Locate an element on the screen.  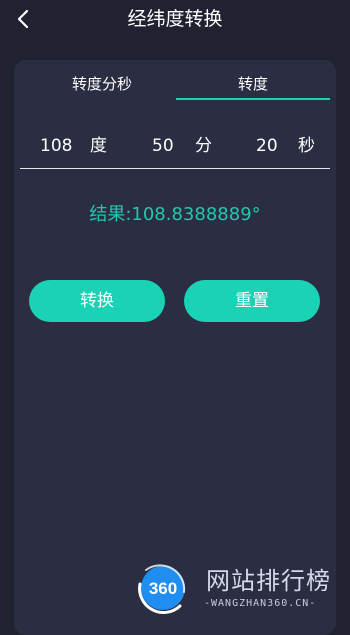
header: 经纬度转换 is located at coordinates (175, 20).